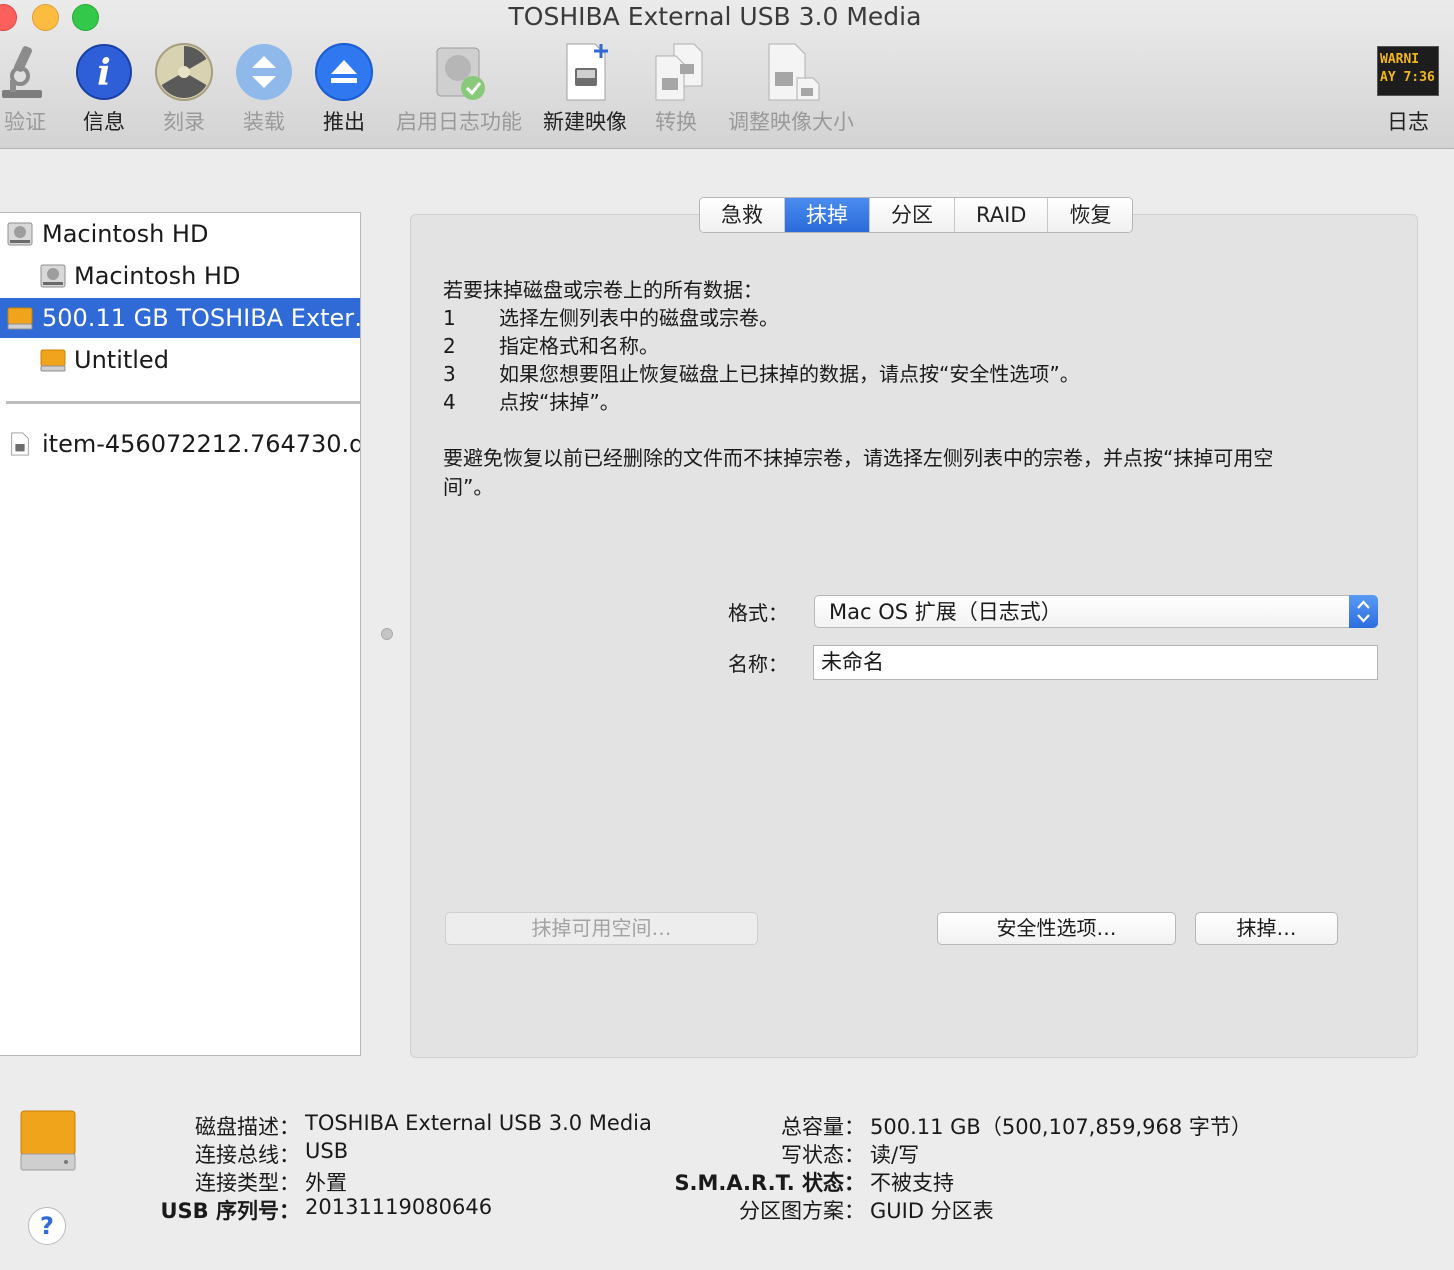 The width and height of the screenshot is (1454, 1270). What do you see at coordinates (459, 72) in the screenshot?
I see `journaling-disk-icon` at bounding box center [459, 72].